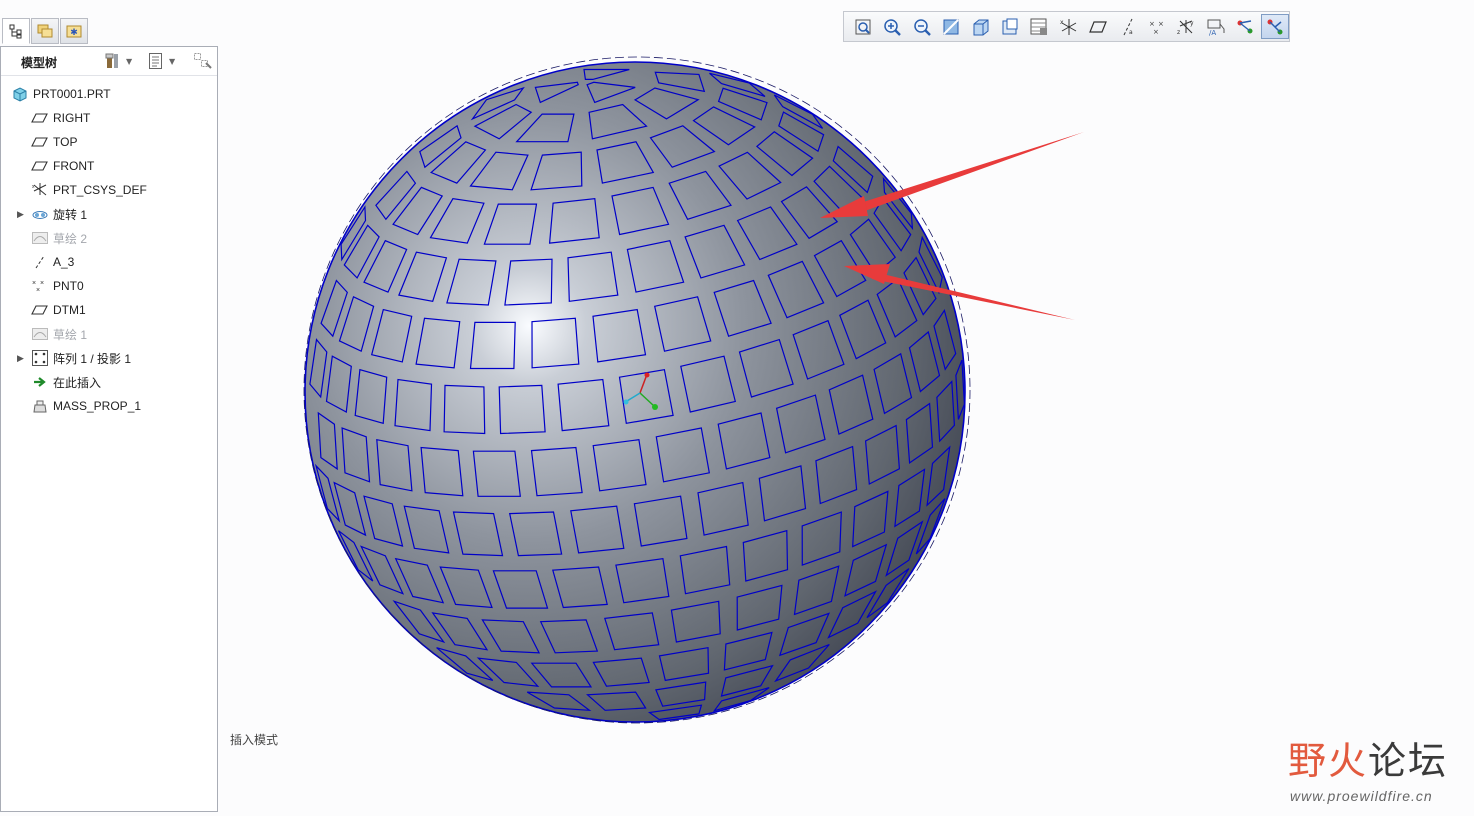 This screenshot has width=1474, height=816. Describe the element at coordinates (109, 214) in the screenshot. I see `tree-item: ▶ 旋转 1` at that location.